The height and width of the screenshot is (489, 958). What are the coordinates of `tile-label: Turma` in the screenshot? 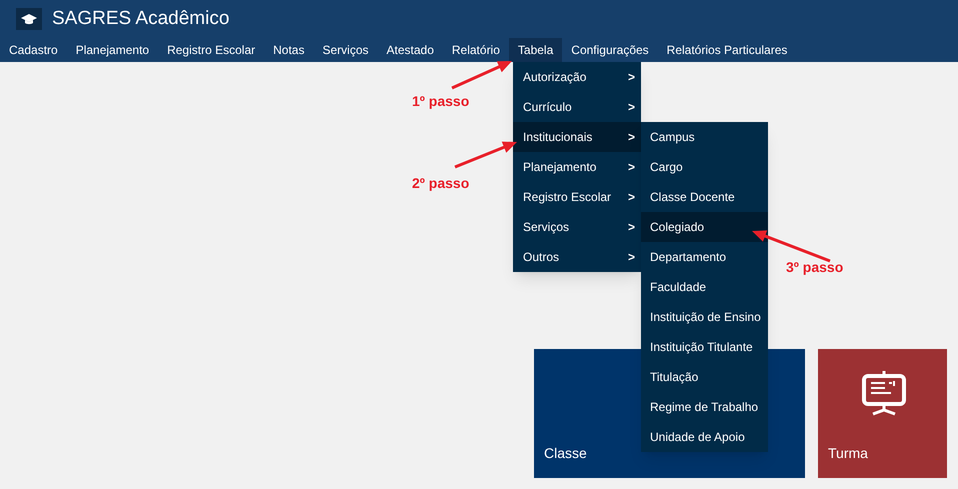 It's located at (848, 453).